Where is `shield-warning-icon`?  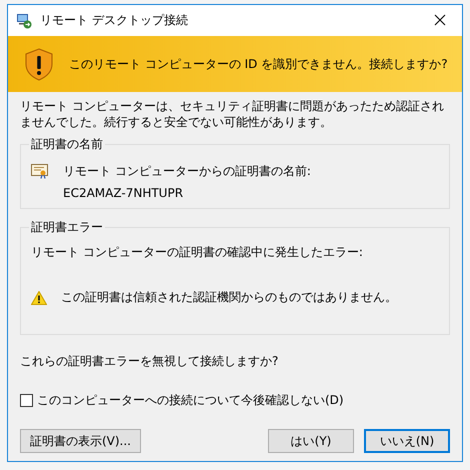
shield-warning-icon is located at coordinates (39, 64).